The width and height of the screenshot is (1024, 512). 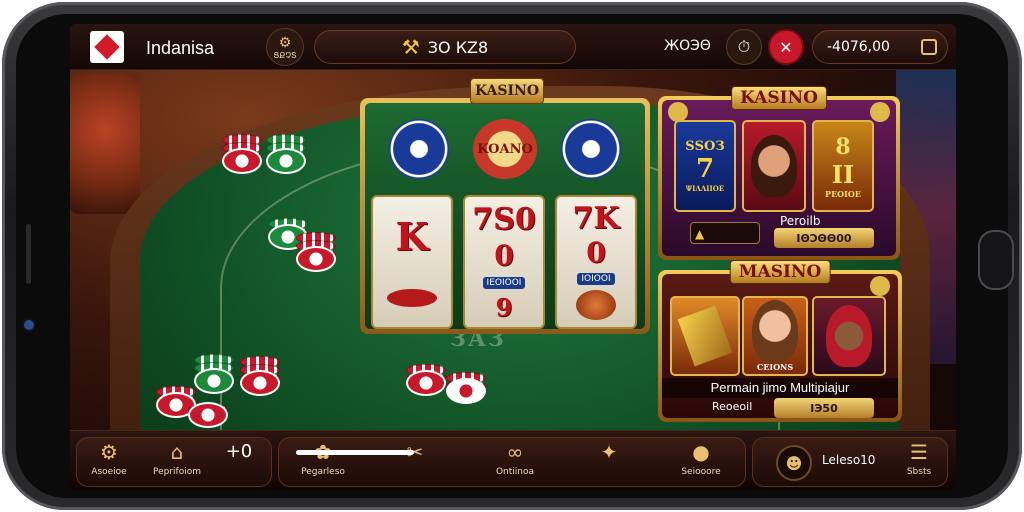 What do you see at coordinates (177, 452) in the screenshot?
I see `bell-icon: ⌂` at bounding box center [177, 452].